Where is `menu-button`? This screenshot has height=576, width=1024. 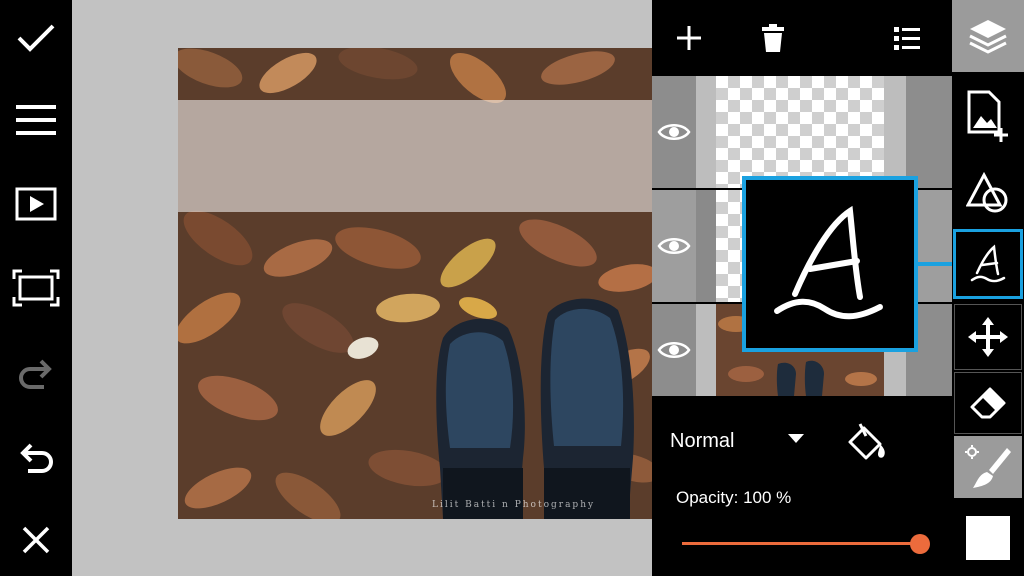
menu-button is located at coordinates (36, 120).